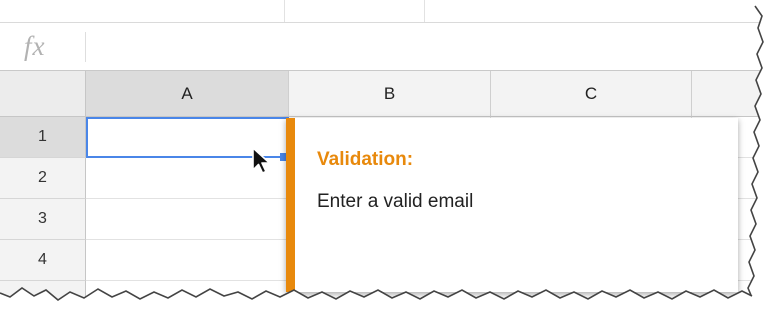 The width and height of the screenshot is (764, 322). What do you see at coordinates (43, 219) in the screenshot?
I see `row-header-3: 3` at bounding box center [43, 219].